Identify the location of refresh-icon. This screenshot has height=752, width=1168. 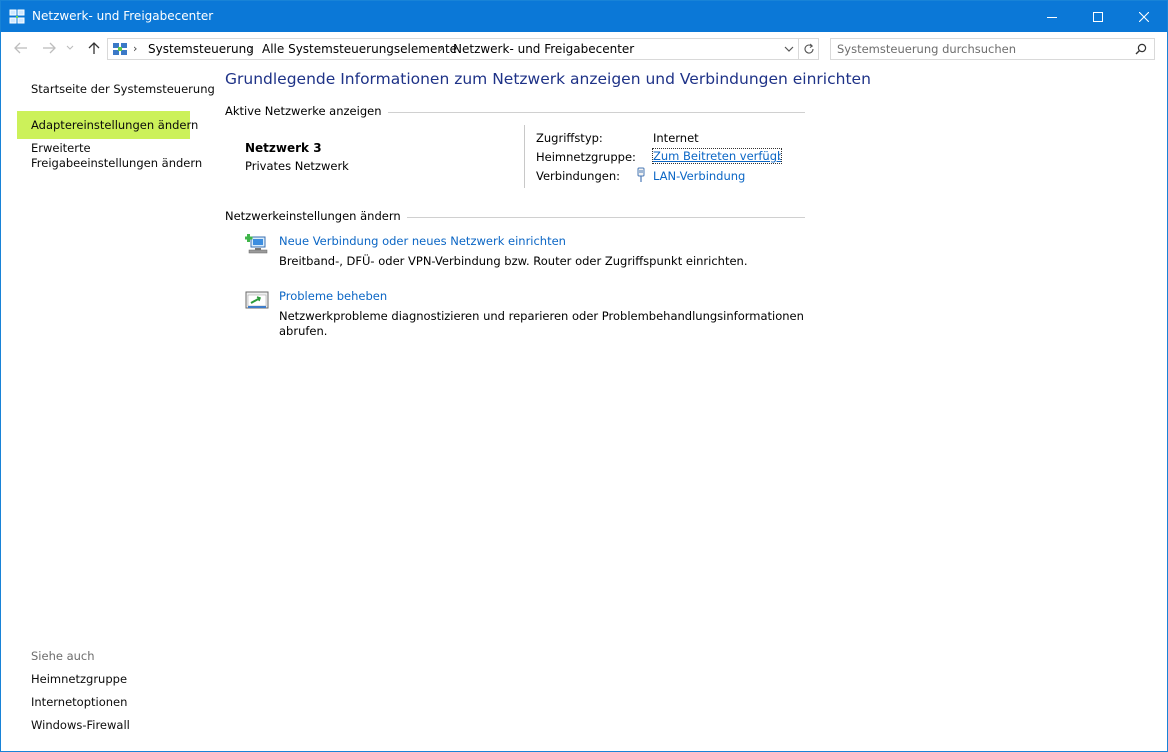
(809, 48).